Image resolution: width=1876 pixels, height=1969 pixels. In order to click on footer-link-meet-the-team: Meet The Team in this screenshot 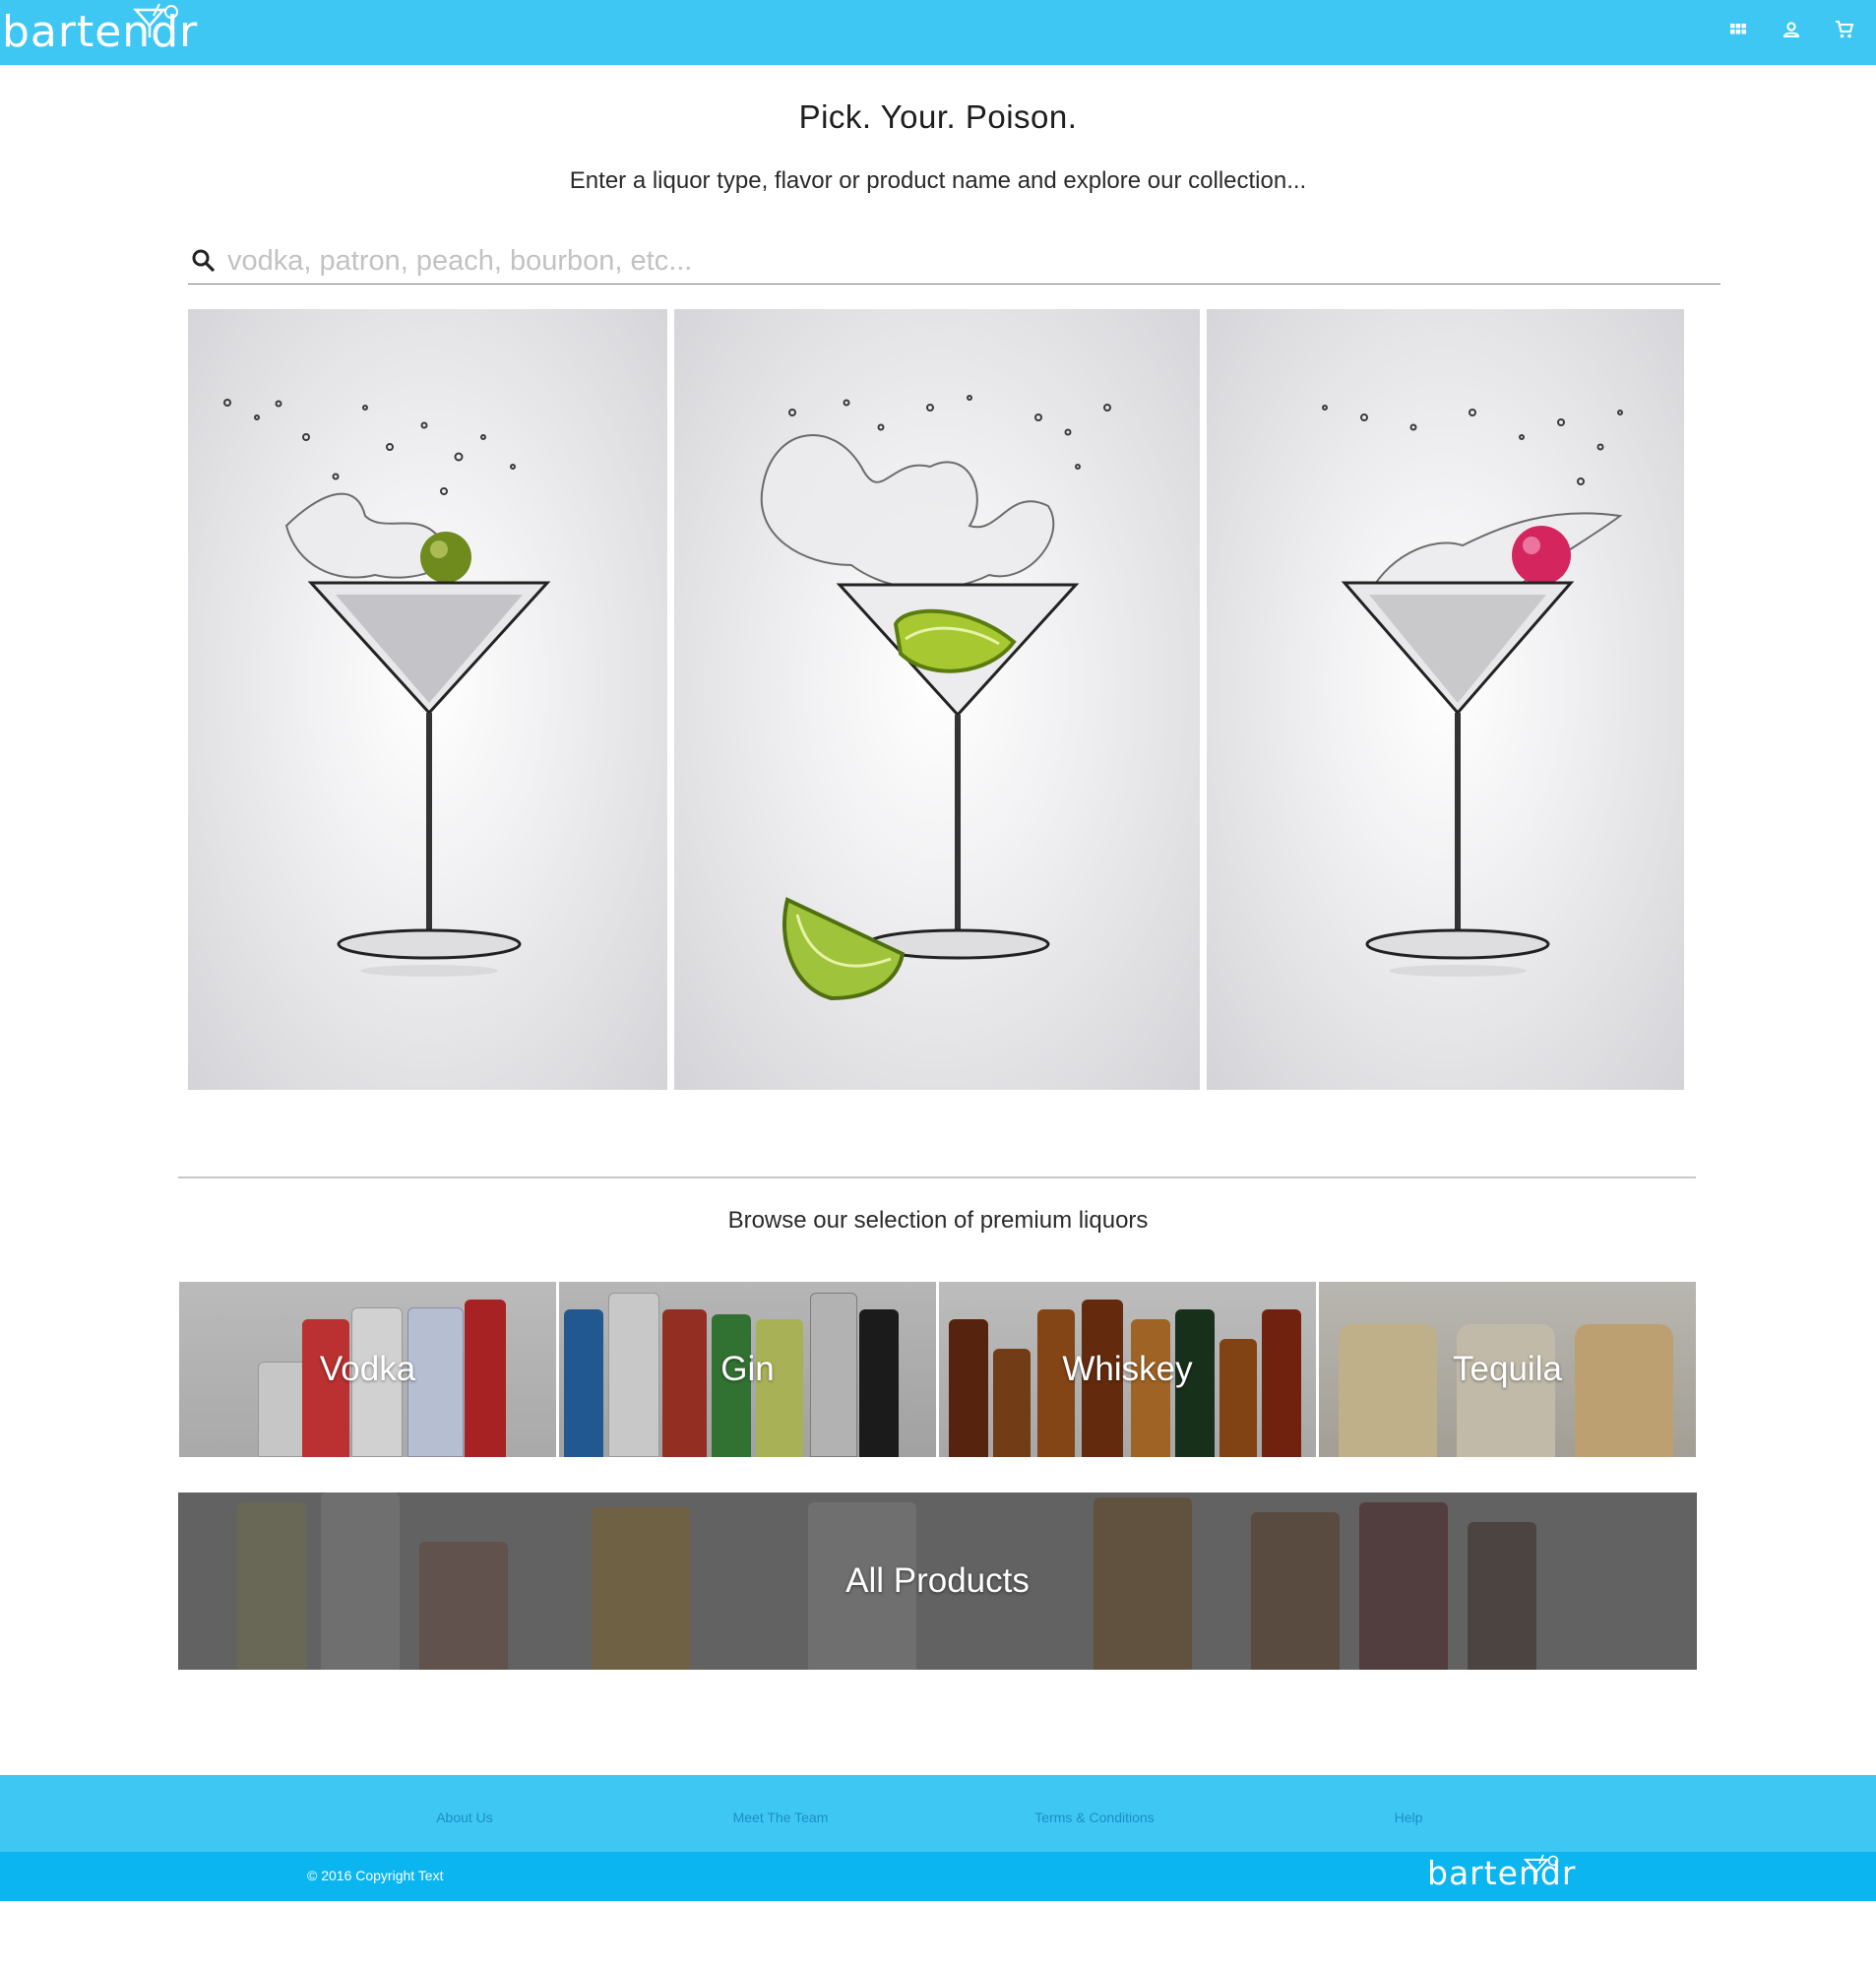, I will do `click(780, 1817)`.